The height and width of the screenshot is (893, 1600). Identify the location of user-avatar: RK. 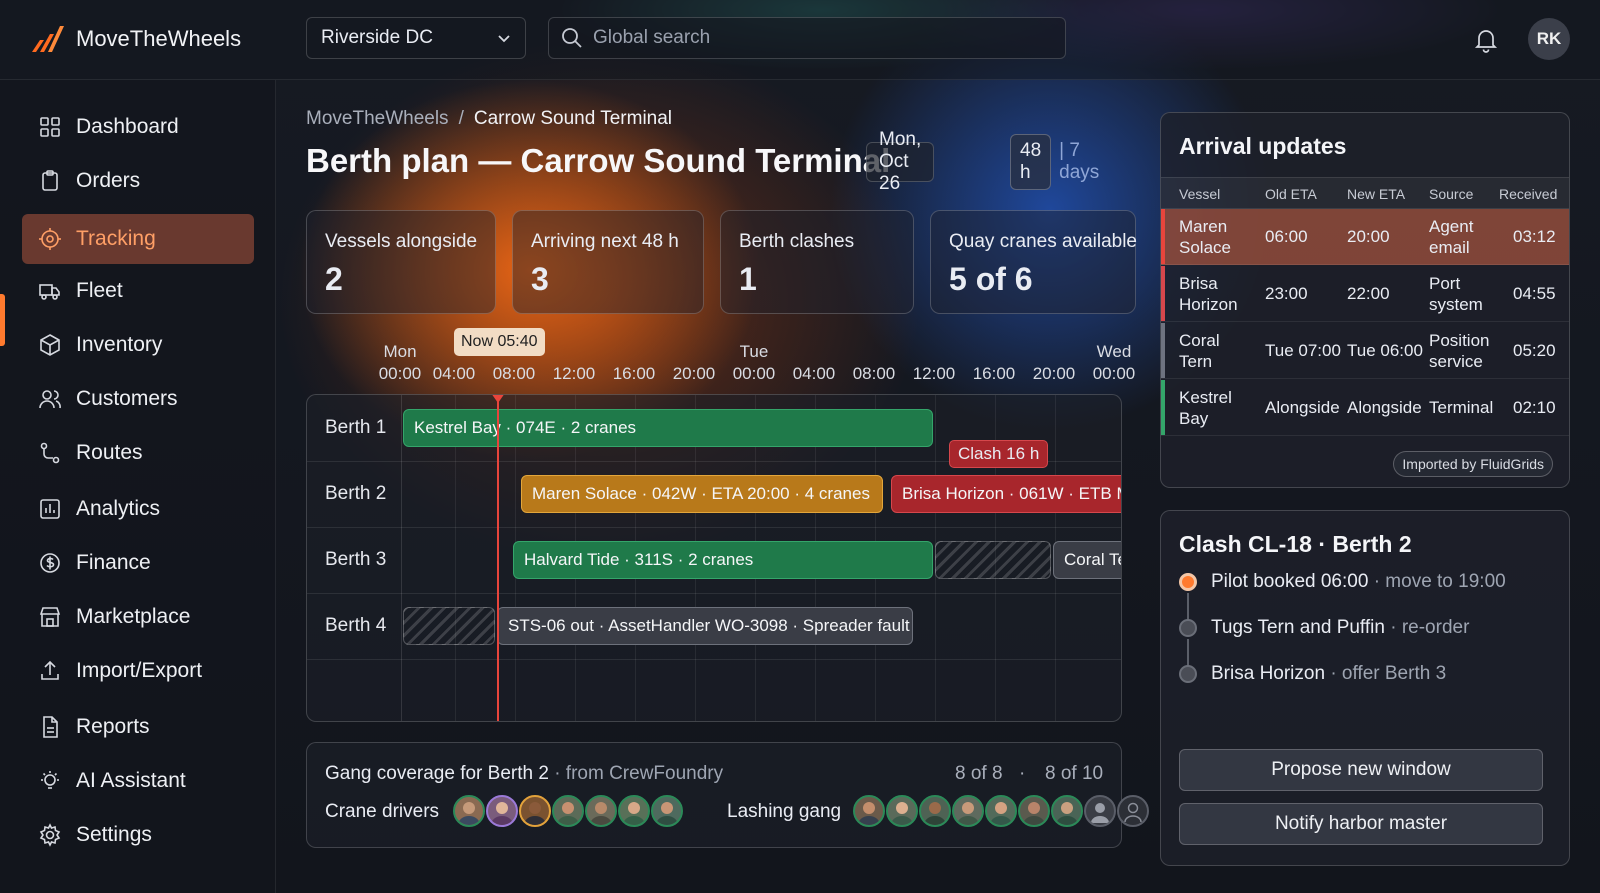
(1549, 39).